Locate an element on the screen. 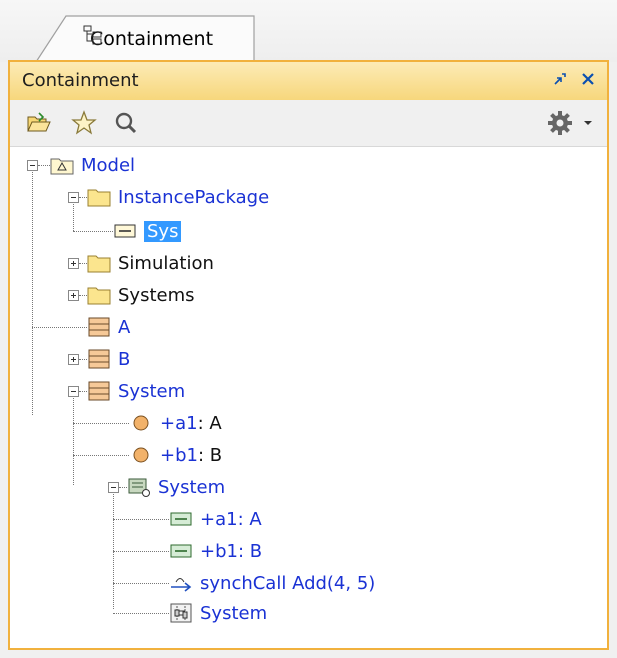  tree-item-simulation: Simulation is located at coordinates (150, 263).